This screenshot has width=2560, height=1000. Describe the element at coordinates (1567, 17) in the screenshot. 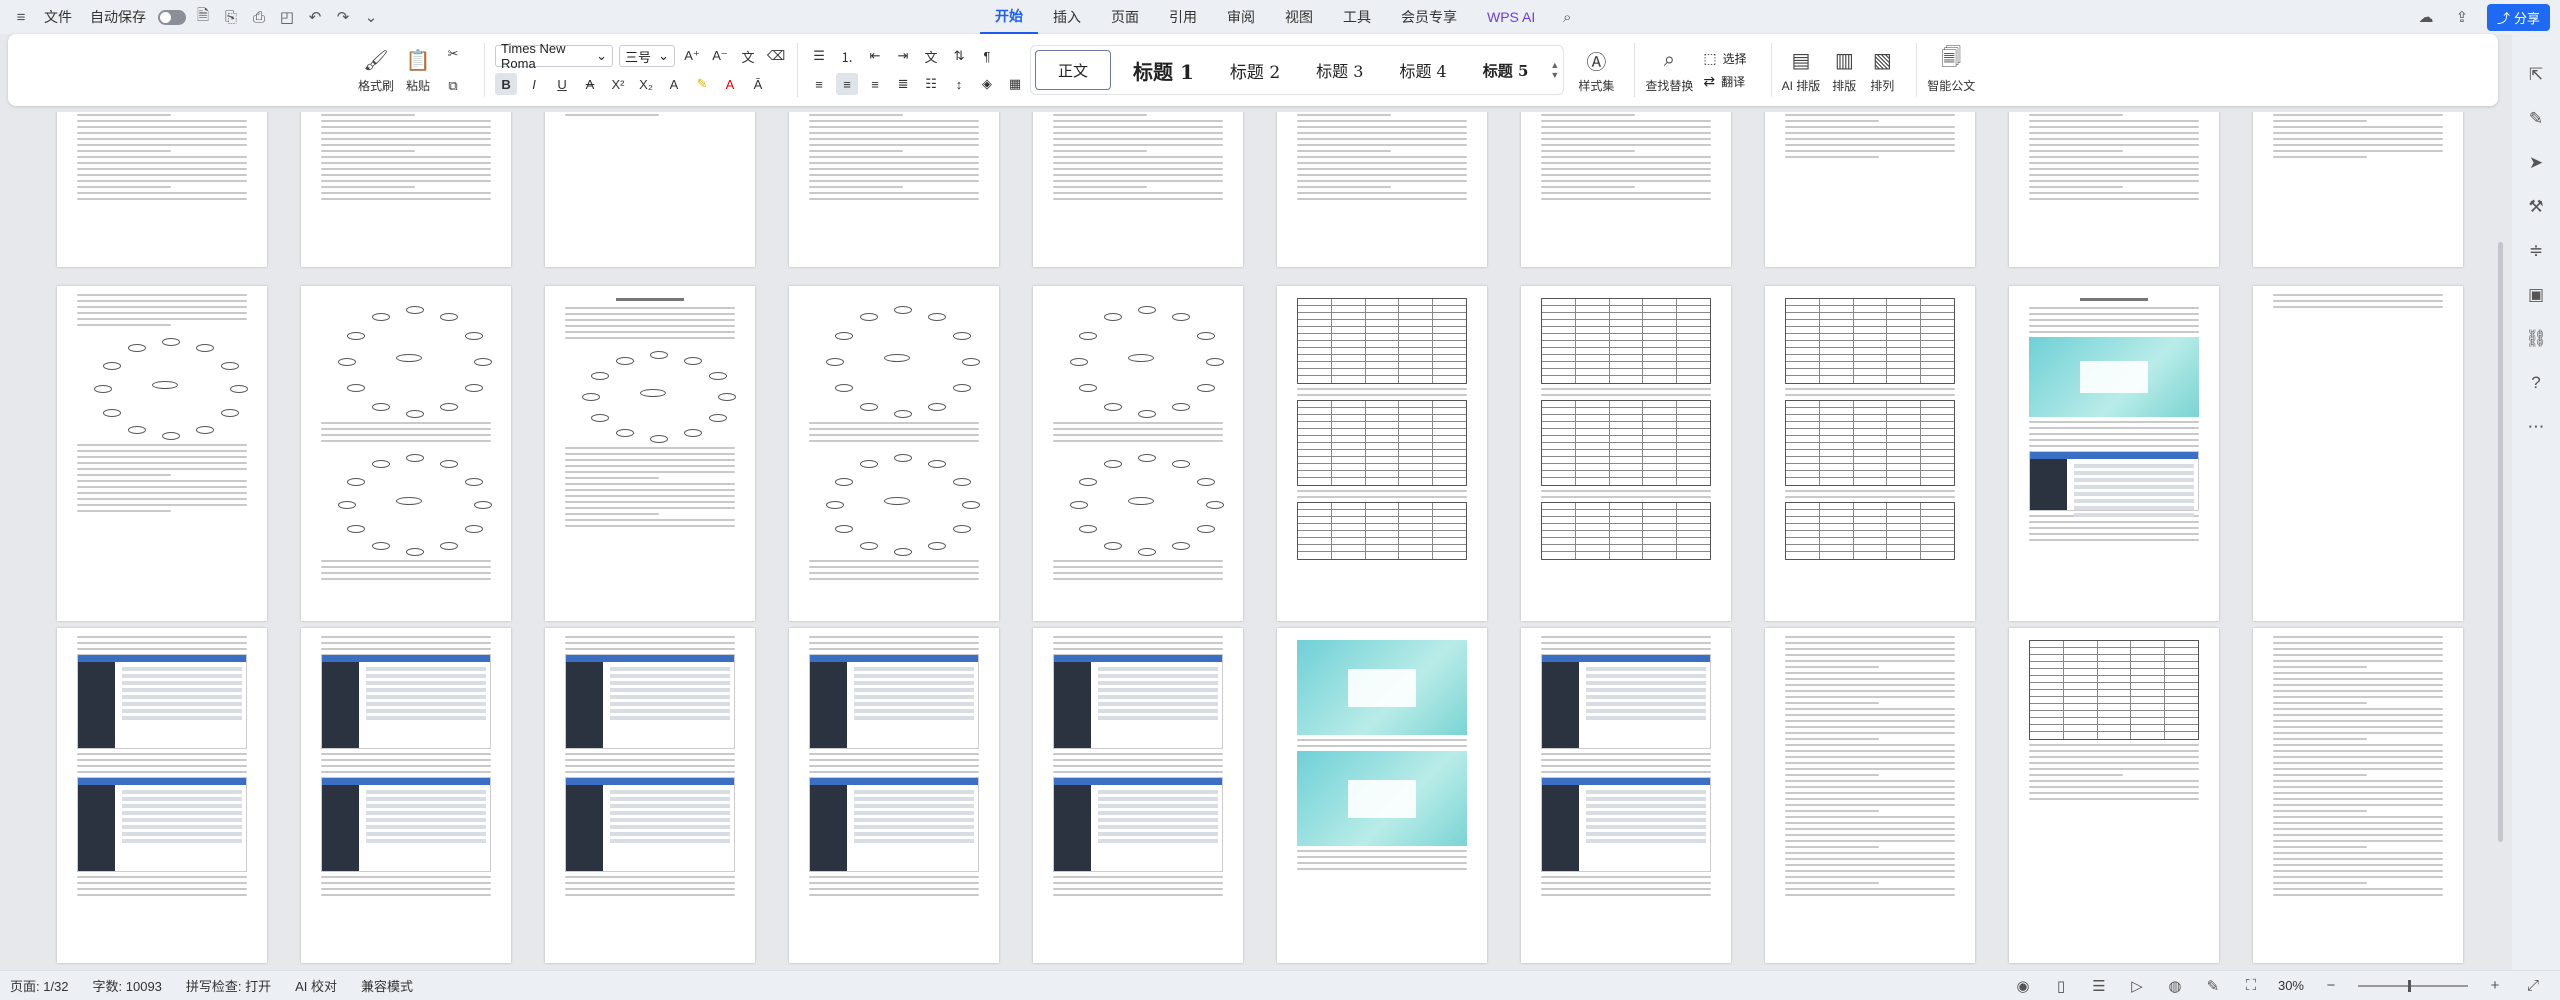

I see `search-icon: ⌕` at that location.